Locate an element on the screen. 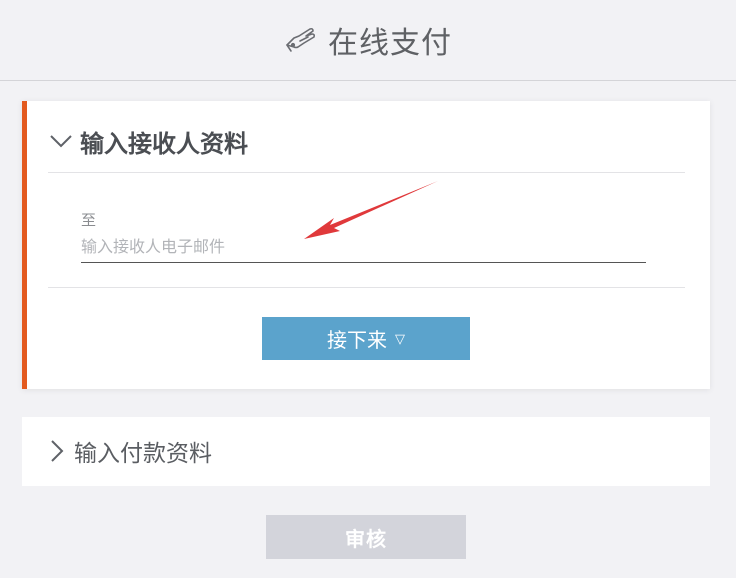 This screenshot has height=578, width=736. page-title: 在线支付 is located at coordinates (390, 43).